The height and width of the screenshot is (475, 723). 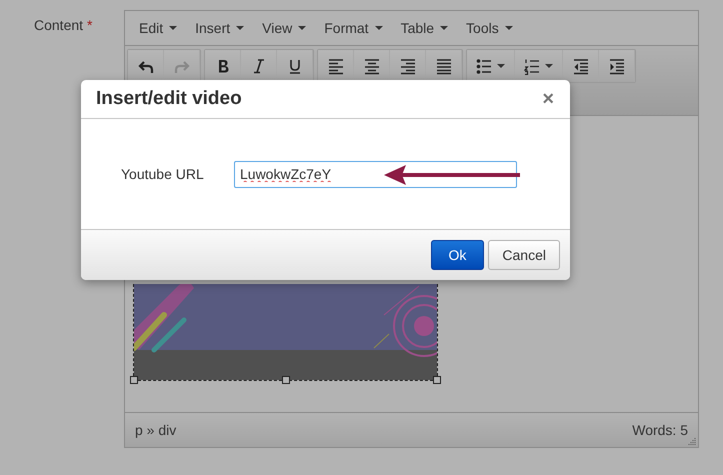 I want to click on close-button: ×, so click(x=548, y=99).